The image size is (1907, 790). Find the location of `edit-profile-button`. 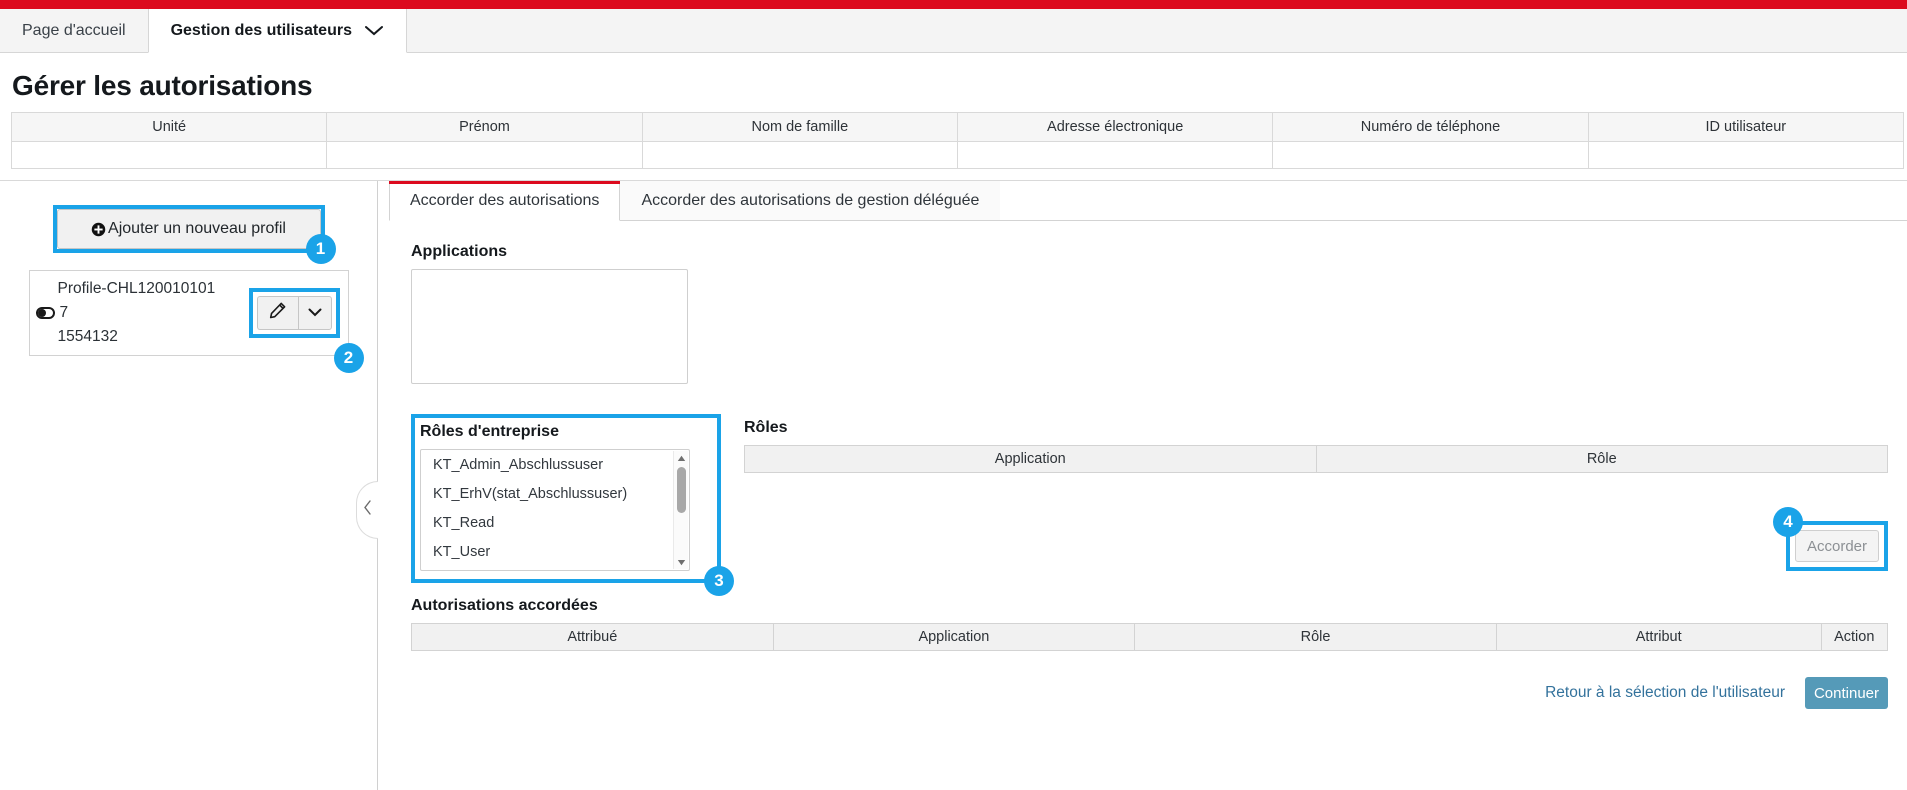

edit-profile-button is located at coordinates (277, 313).